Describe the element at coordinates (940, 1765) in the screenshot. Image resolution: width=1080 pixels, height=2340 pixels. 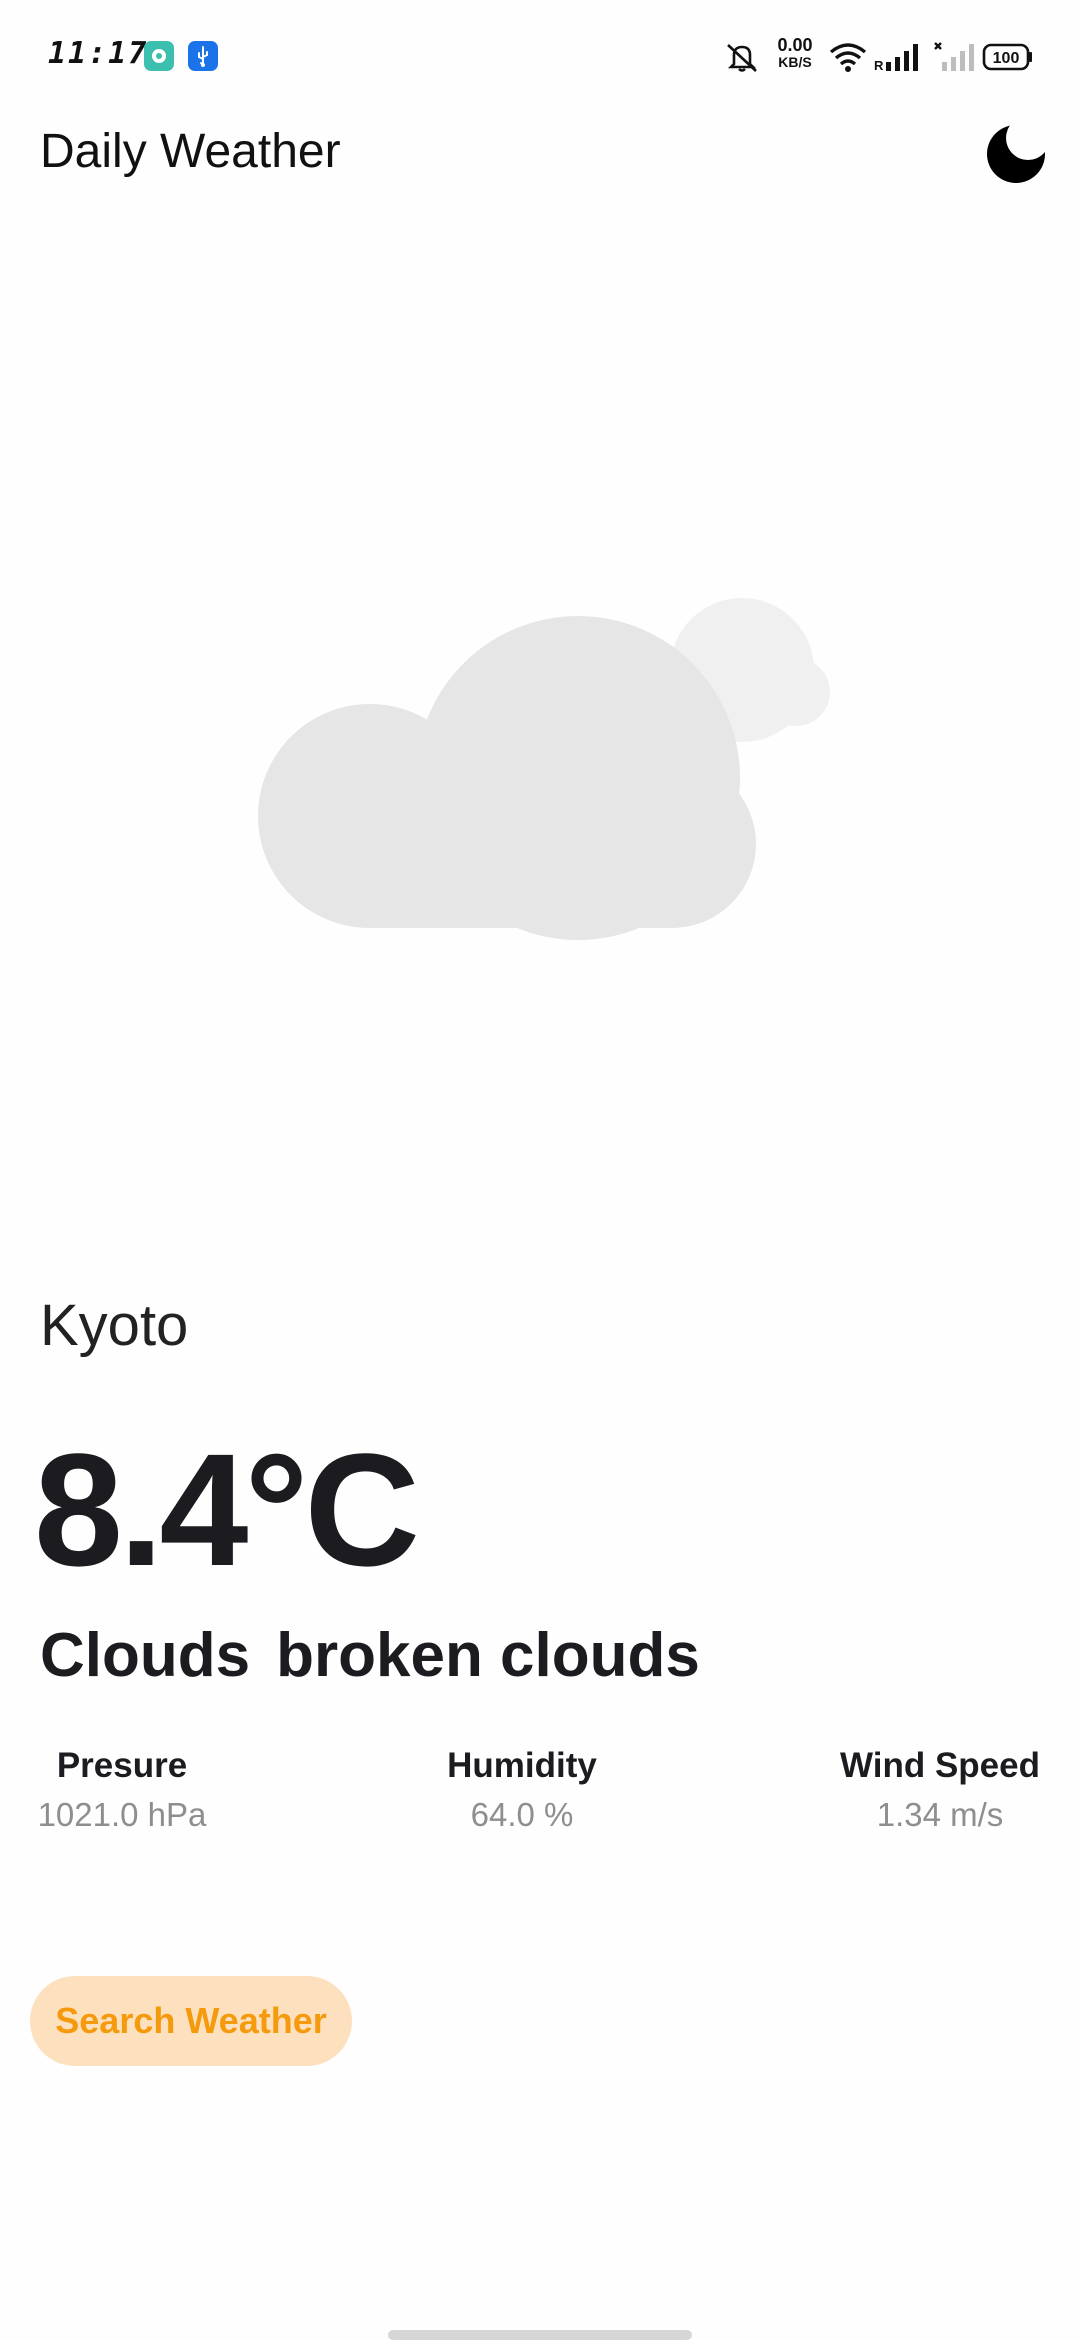
I see `wind-speed-label: Wind Speed` at that location.